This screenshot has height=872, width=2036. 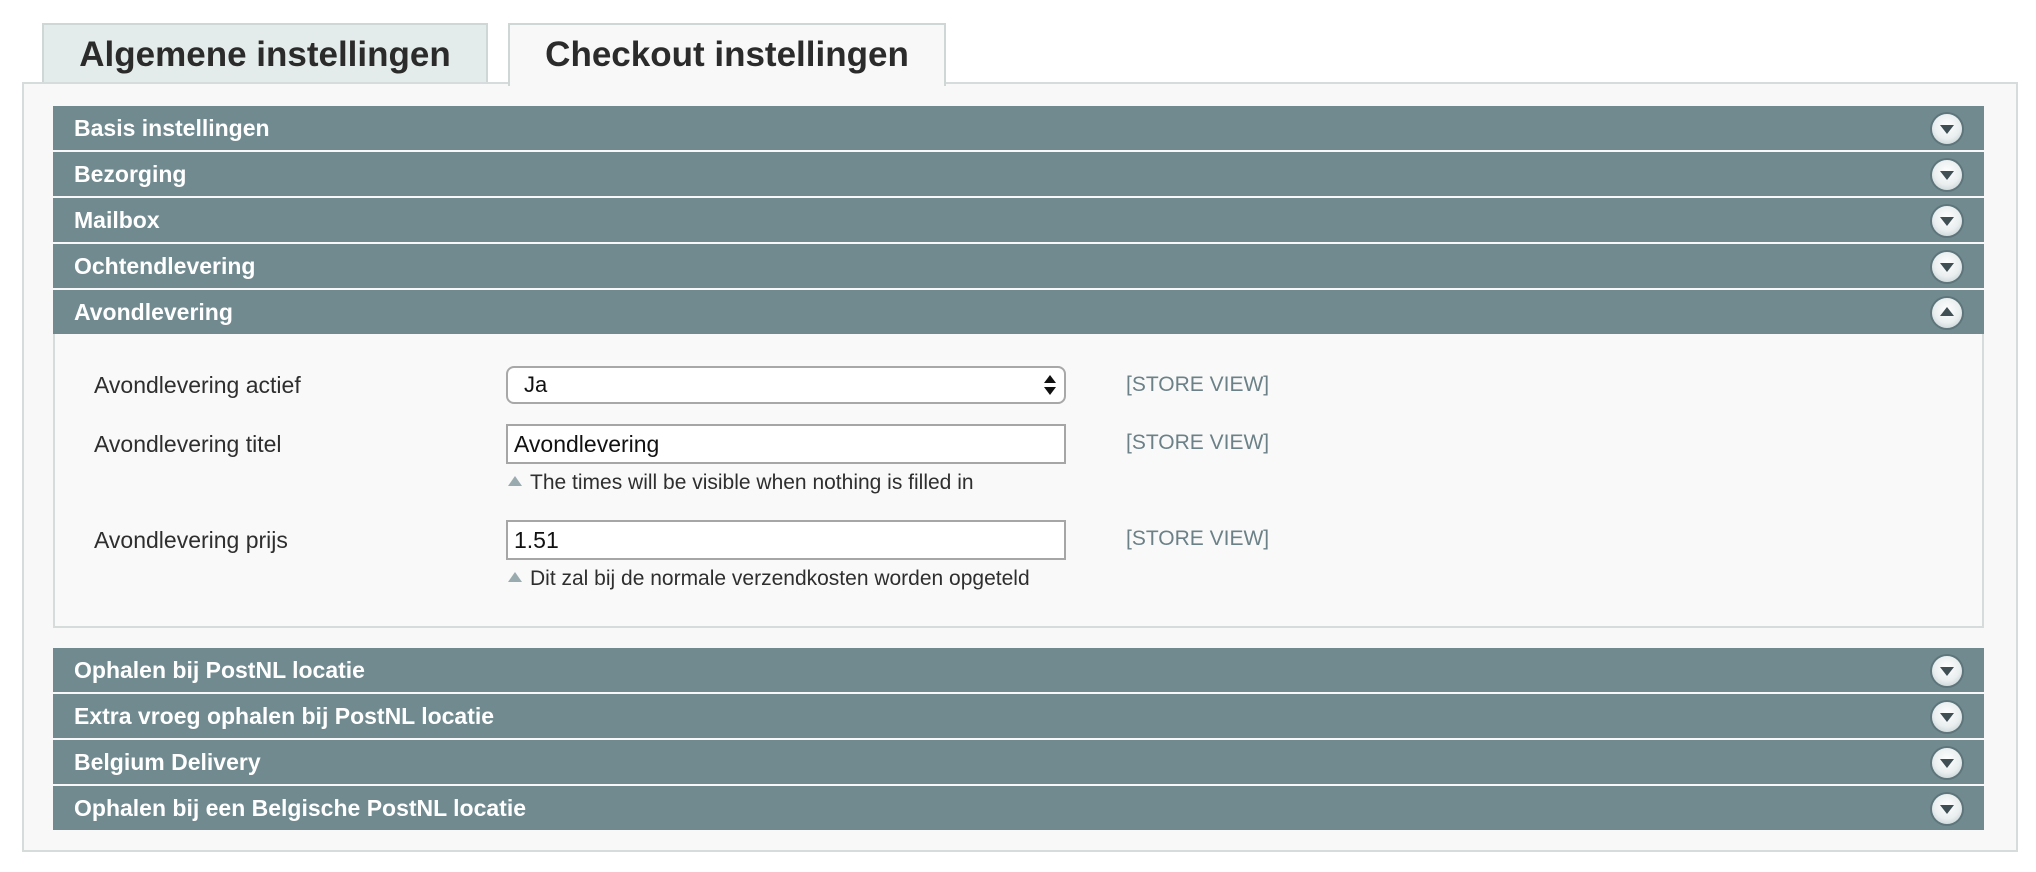 What do you see at coordinates (130, 174) in the screenshot?
I see `section-title: Bezorging` at bounding box center [130, 174].